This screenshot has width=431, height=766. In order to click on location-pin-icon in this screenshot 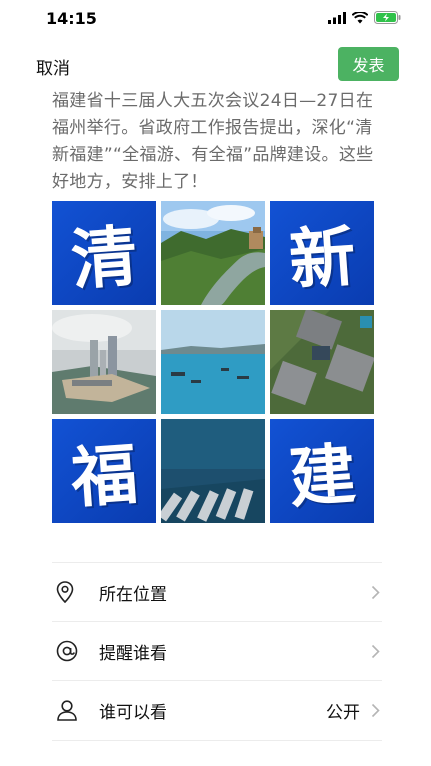, I will do `click(65, 592)`.